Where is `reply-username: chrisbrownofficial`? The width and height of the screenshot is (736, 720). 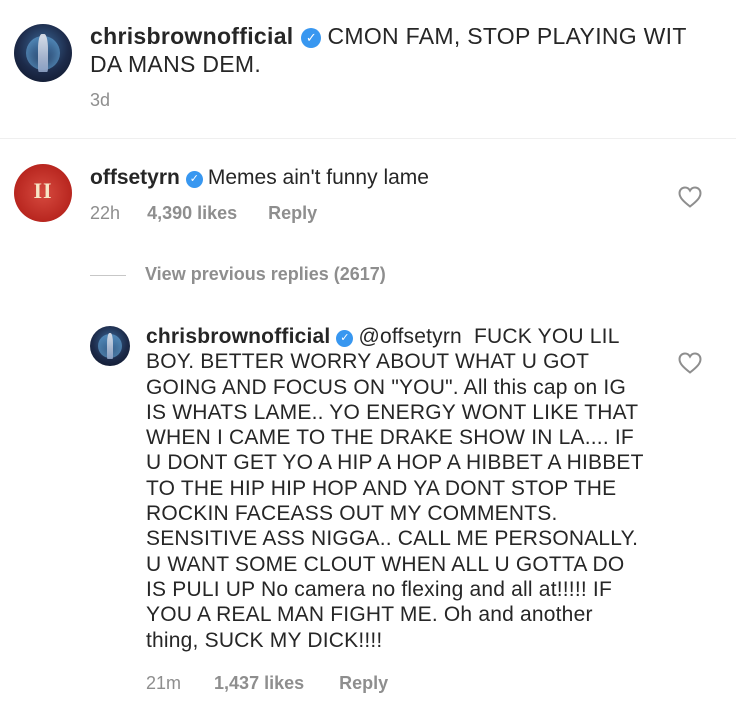
reply-username: chrisbrownofficial is located at coordinates (238, 336).